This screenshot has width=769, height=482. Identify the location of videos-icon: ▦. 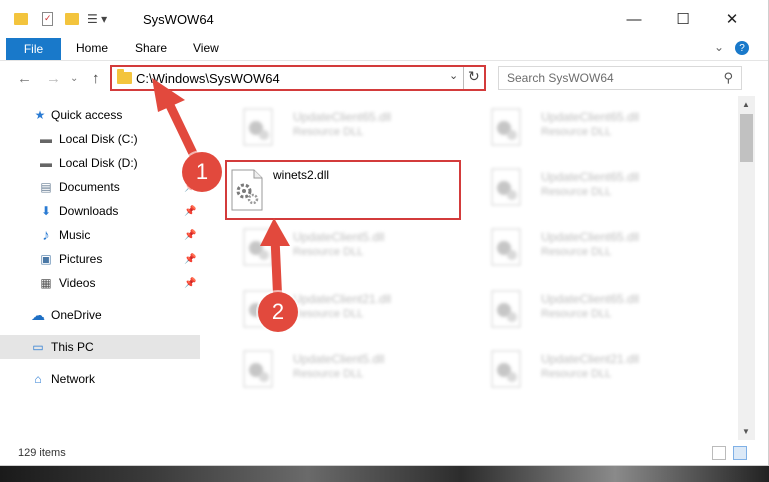
(46, 283).